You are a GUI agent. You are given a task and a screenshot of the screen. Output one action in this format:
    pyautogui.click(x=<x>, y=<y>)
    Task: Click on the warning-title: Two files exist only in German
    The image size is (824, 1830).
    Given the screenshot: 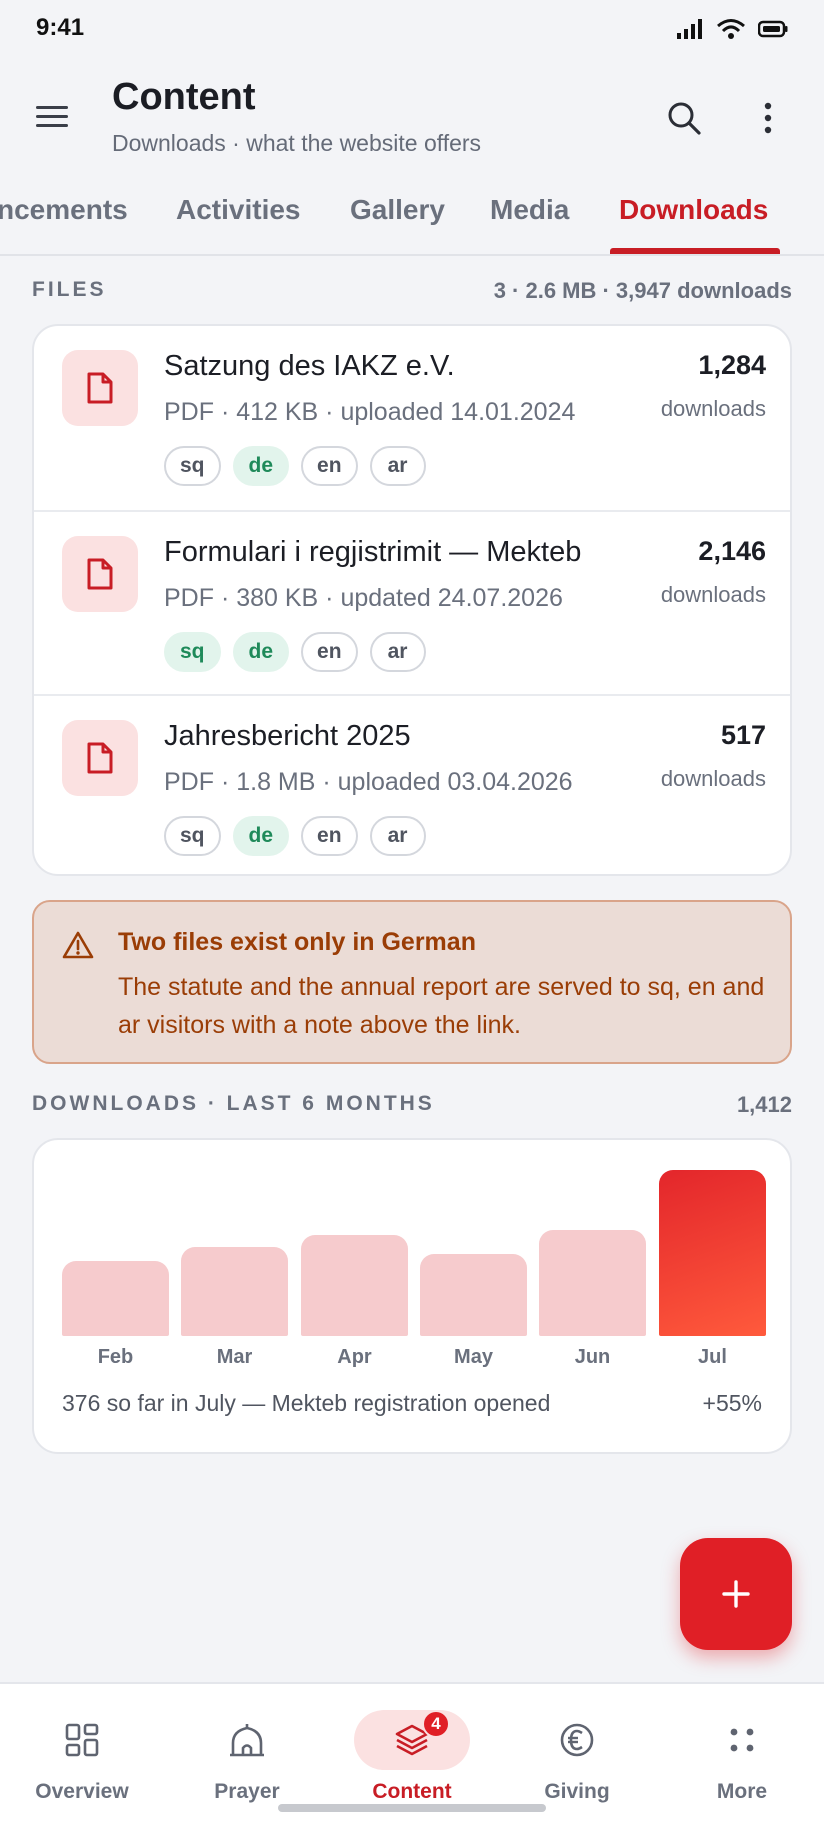 What is the action you would take?
    pyautogui.click(x=297, y=942)
    